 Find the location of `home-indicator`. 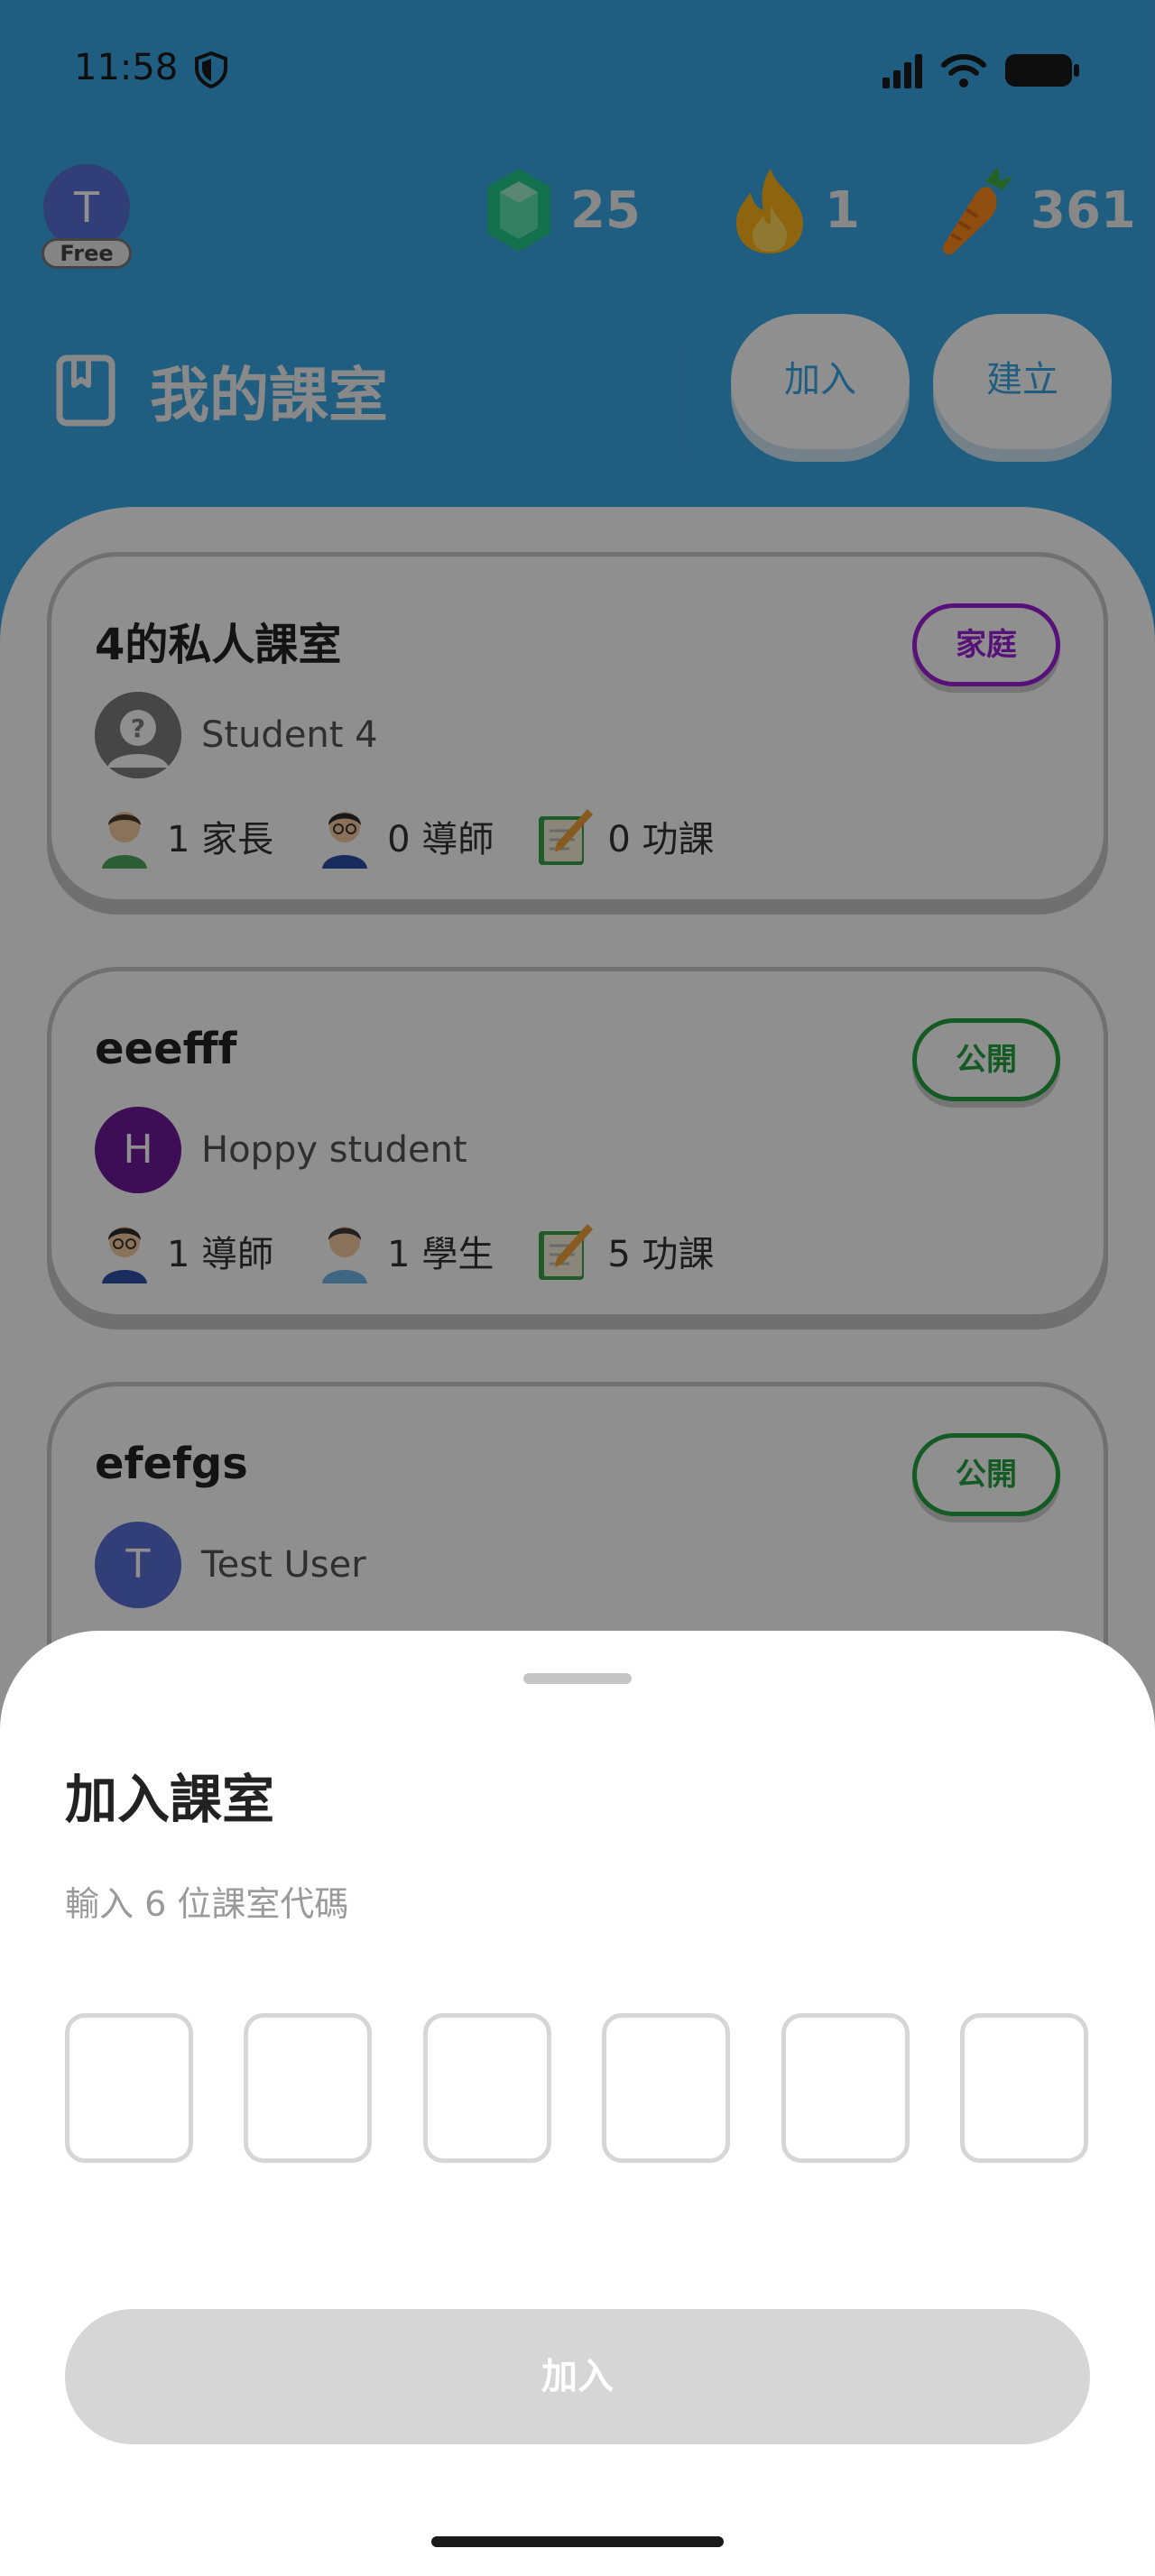

home-indicator is located at coordinates (577, 2541).